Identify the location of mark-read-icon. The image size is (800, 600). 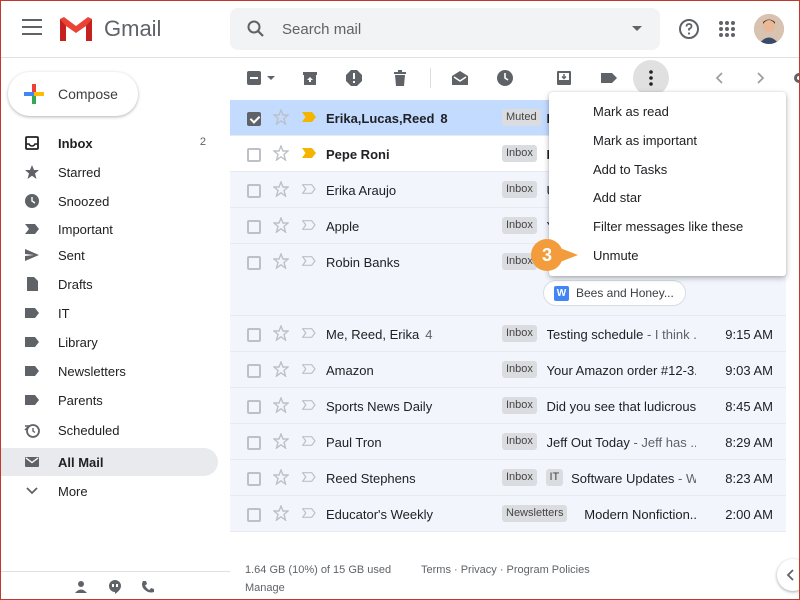
(460, 78).